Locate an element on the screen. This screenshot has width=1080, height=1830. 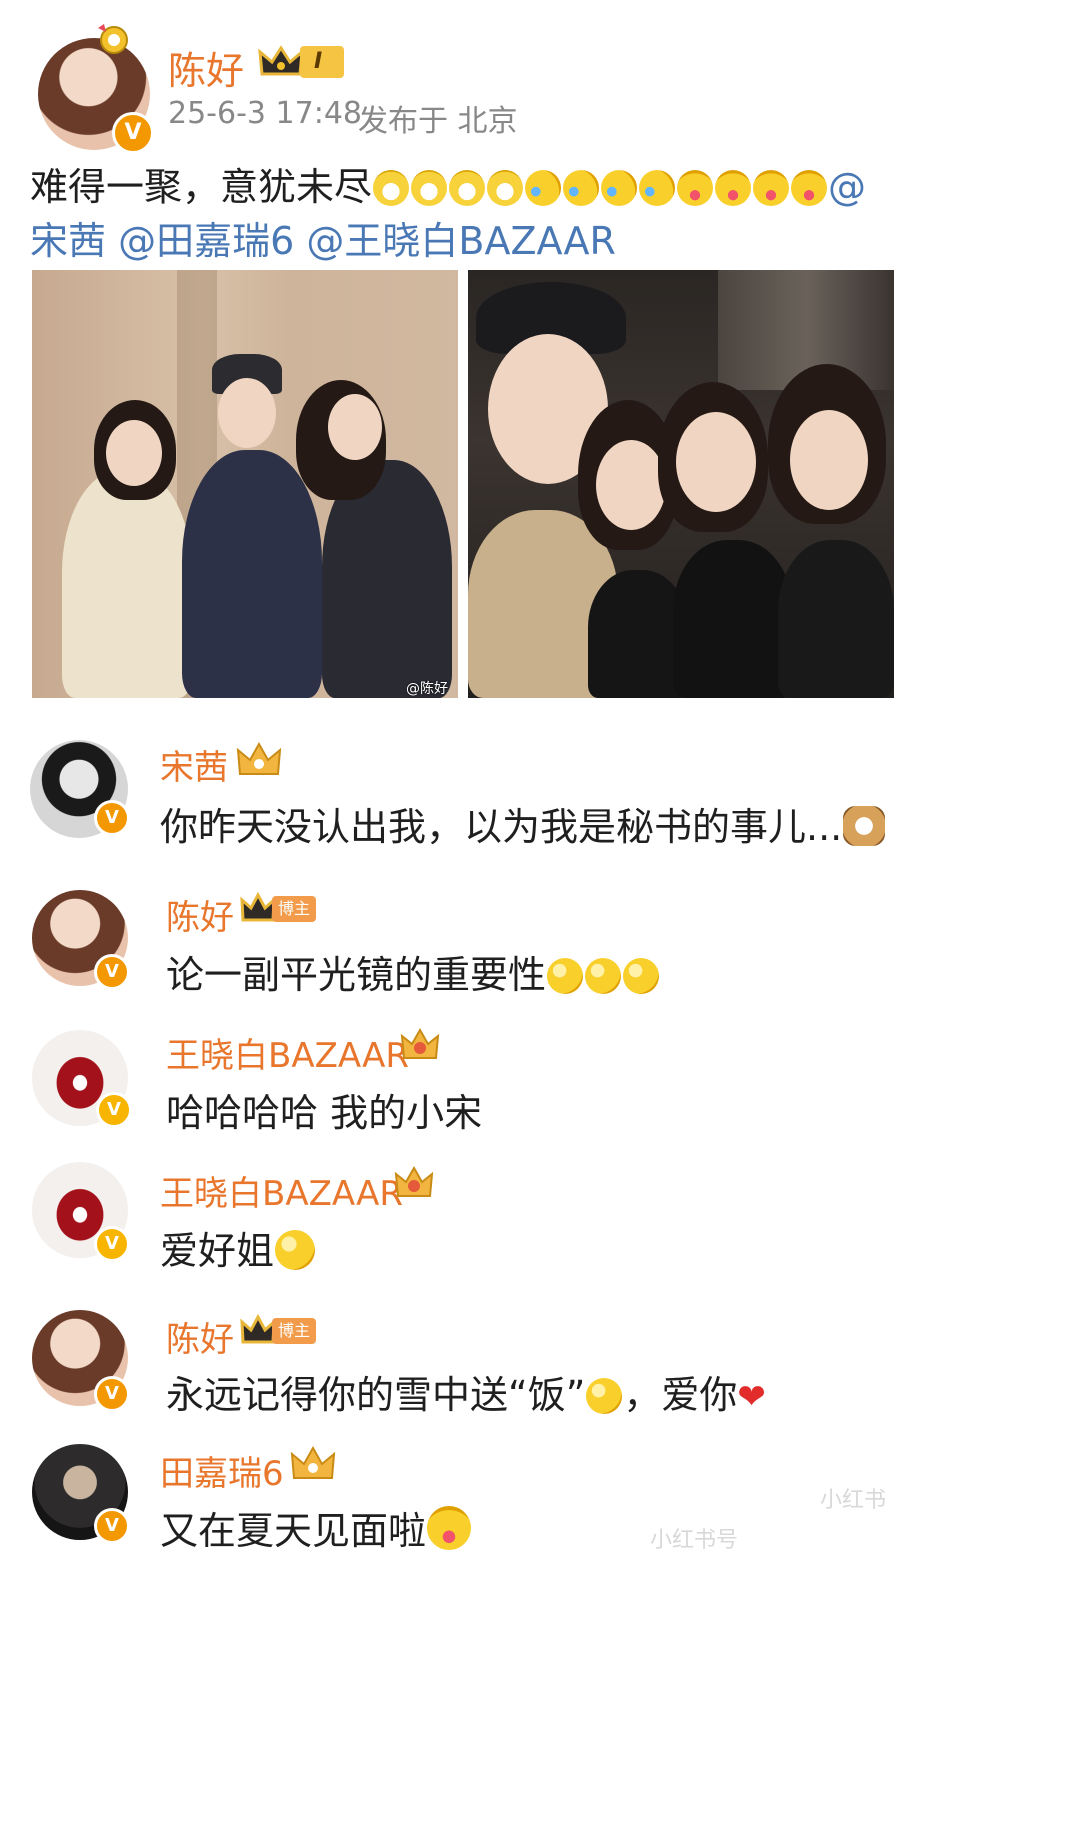
comment-text: 哈哈哈哈 我的小宋 is located at coordinates (324, 1113).